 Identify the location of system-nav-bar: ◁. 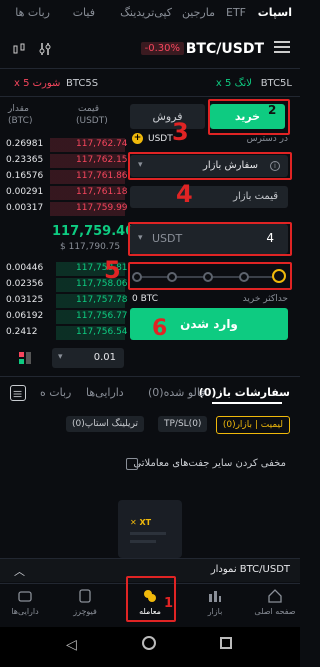
(150, 647).